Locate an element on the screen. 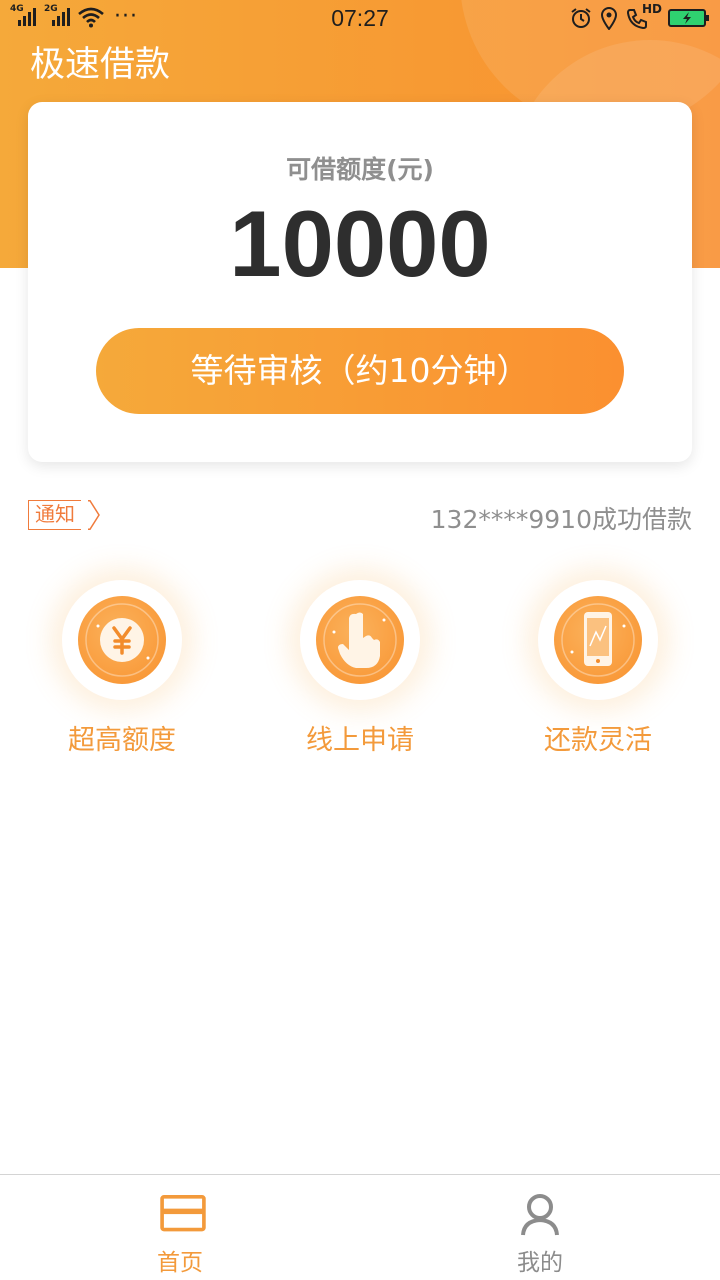  wait-review-button: 等待审核（约10分钟） is located at coordinates (360, 371).